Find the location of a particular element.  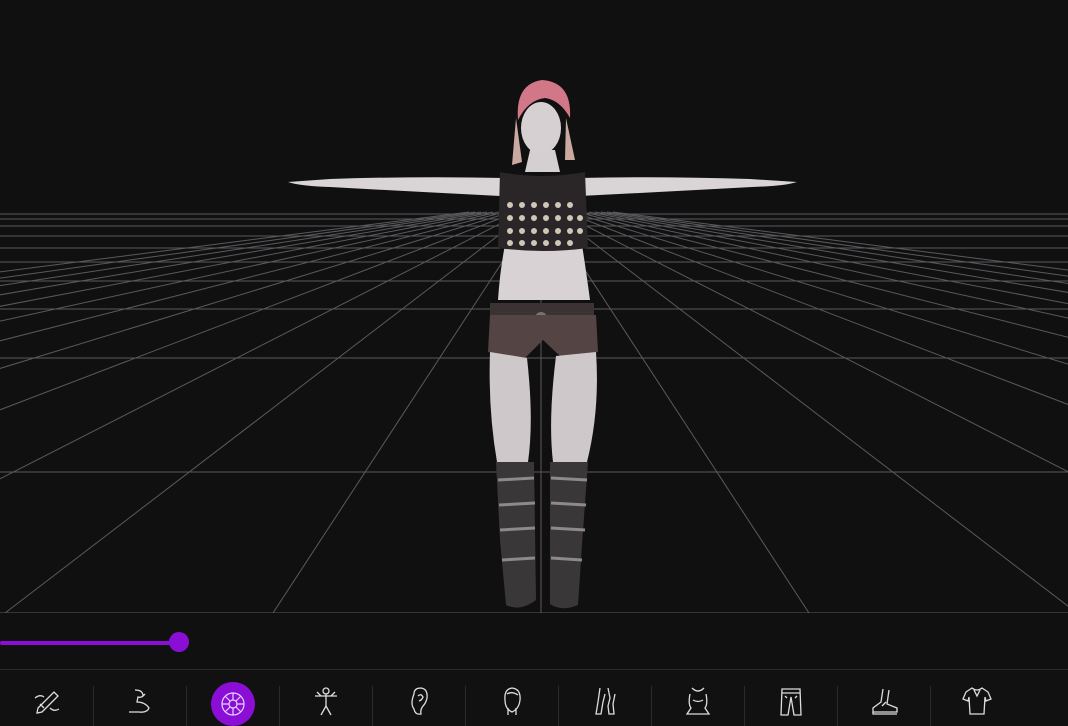

skin-texture-wheel-icon is located at coordinates (232, 704).